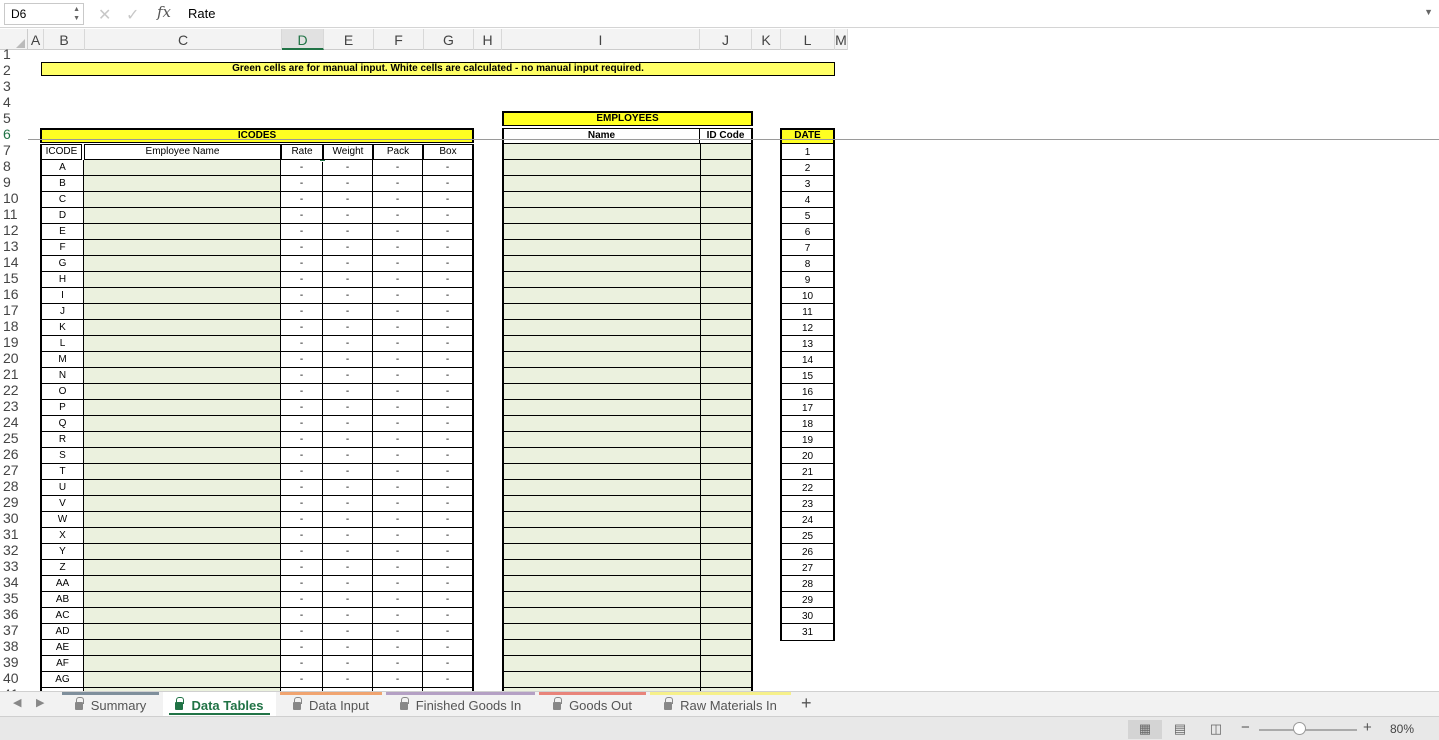 The image size is (1439, 740). I want to click on row-header: 27, so click(14, 470).